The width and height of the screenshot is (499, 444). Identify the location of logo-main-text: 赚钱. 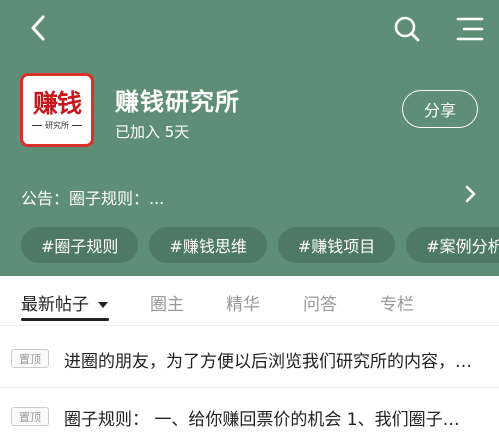
(57, 103).